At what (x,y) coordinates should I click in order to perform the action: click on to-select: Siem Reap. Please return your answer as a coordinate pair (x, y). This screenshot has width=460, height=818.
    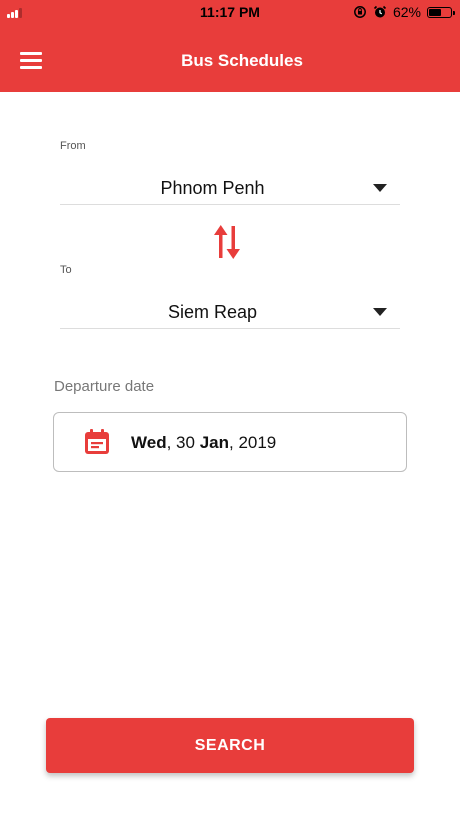
    Looking at the image, I should click on (230, 311).